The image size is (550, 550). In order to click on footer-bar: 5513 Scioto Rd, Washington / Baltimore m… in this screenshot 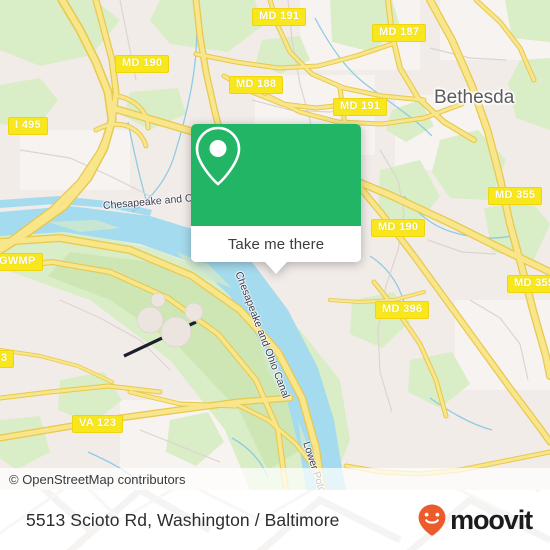, I will do `click(275, 520)`.